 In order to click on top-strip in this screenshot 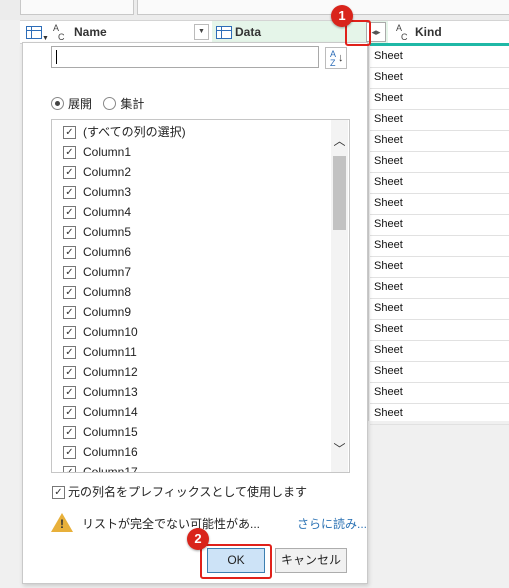, I will do `click(254, 10)`.